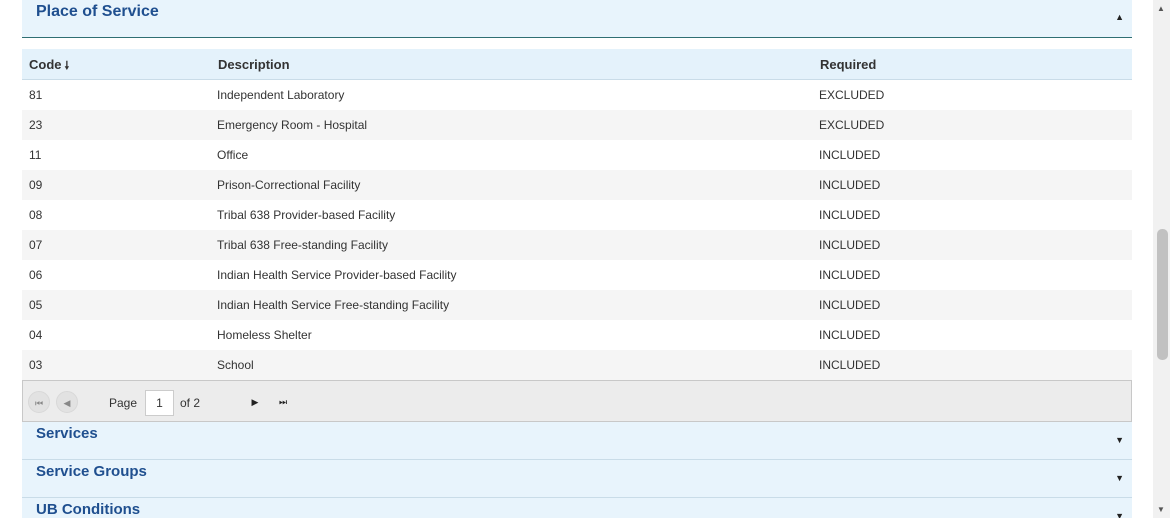 Image resolution: width=1170 pixels, height=518 pixels. Describe the element at coordinates (45, 64) in the screenshot. I see `column-header-code-label: Code` at that location.